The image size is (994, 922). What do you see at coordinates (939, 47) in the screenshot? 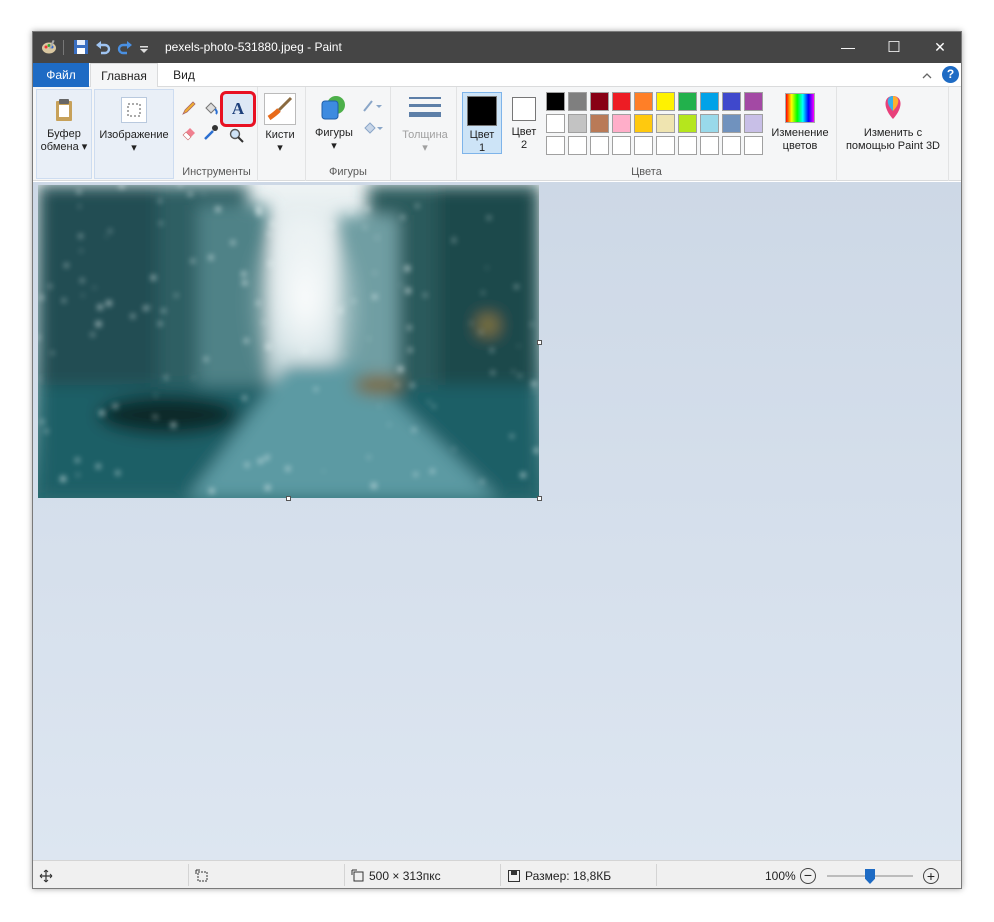
I see `close-button: ✕` at bounding box center [939, 47].